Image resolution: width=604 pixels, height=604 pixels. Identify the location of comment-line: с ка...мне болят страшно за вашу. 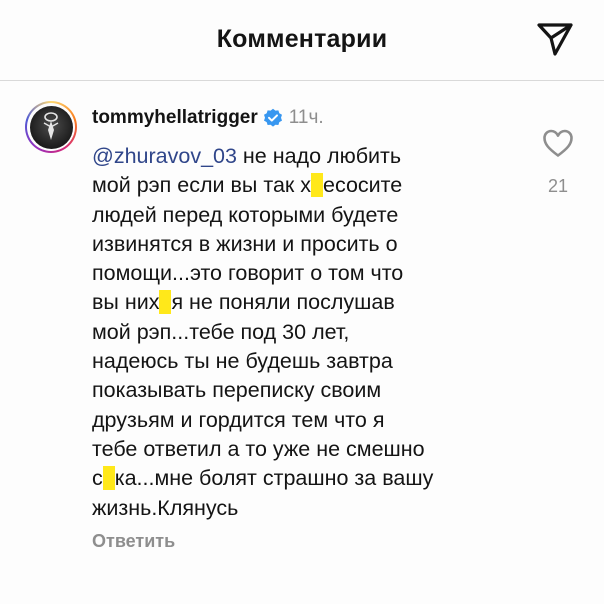
(312, 478).